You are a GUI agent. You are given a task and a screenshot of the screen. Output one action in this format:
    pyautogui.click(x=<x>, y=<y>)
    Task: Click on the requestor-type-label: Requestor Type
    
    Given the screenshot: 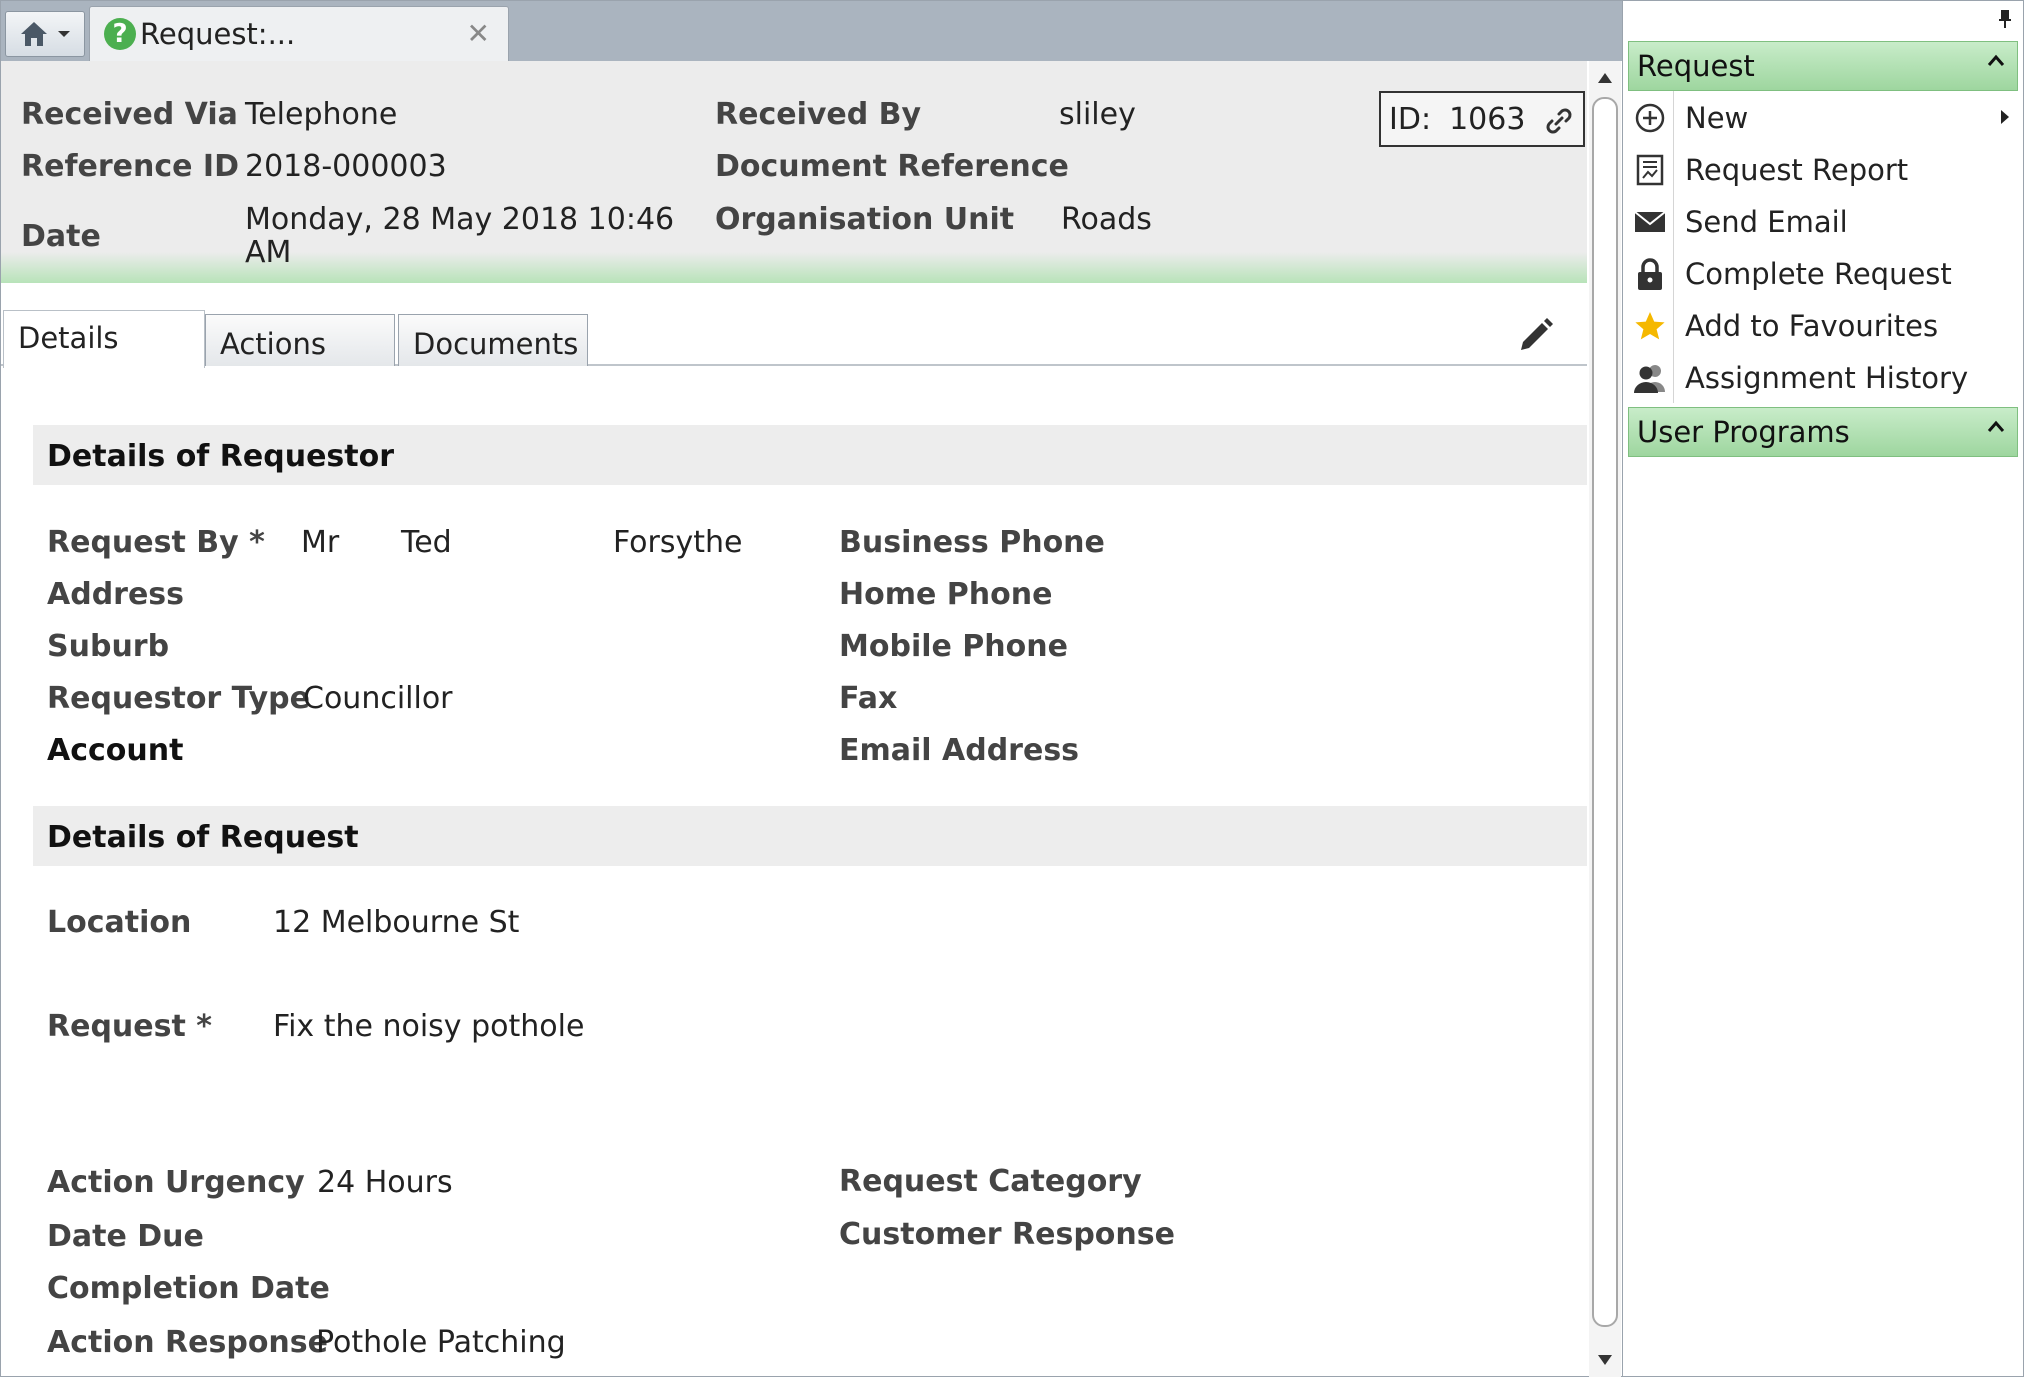 What is the action you would take?
    pyautogui.click(x=178, y=698)
    